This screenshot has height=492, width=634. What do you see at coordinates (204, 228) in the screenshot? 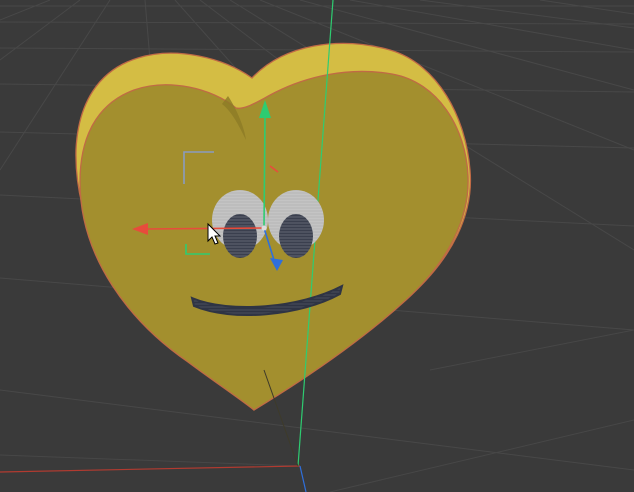
I see `gizmo-x-axis` at bounding box center [204, 228].